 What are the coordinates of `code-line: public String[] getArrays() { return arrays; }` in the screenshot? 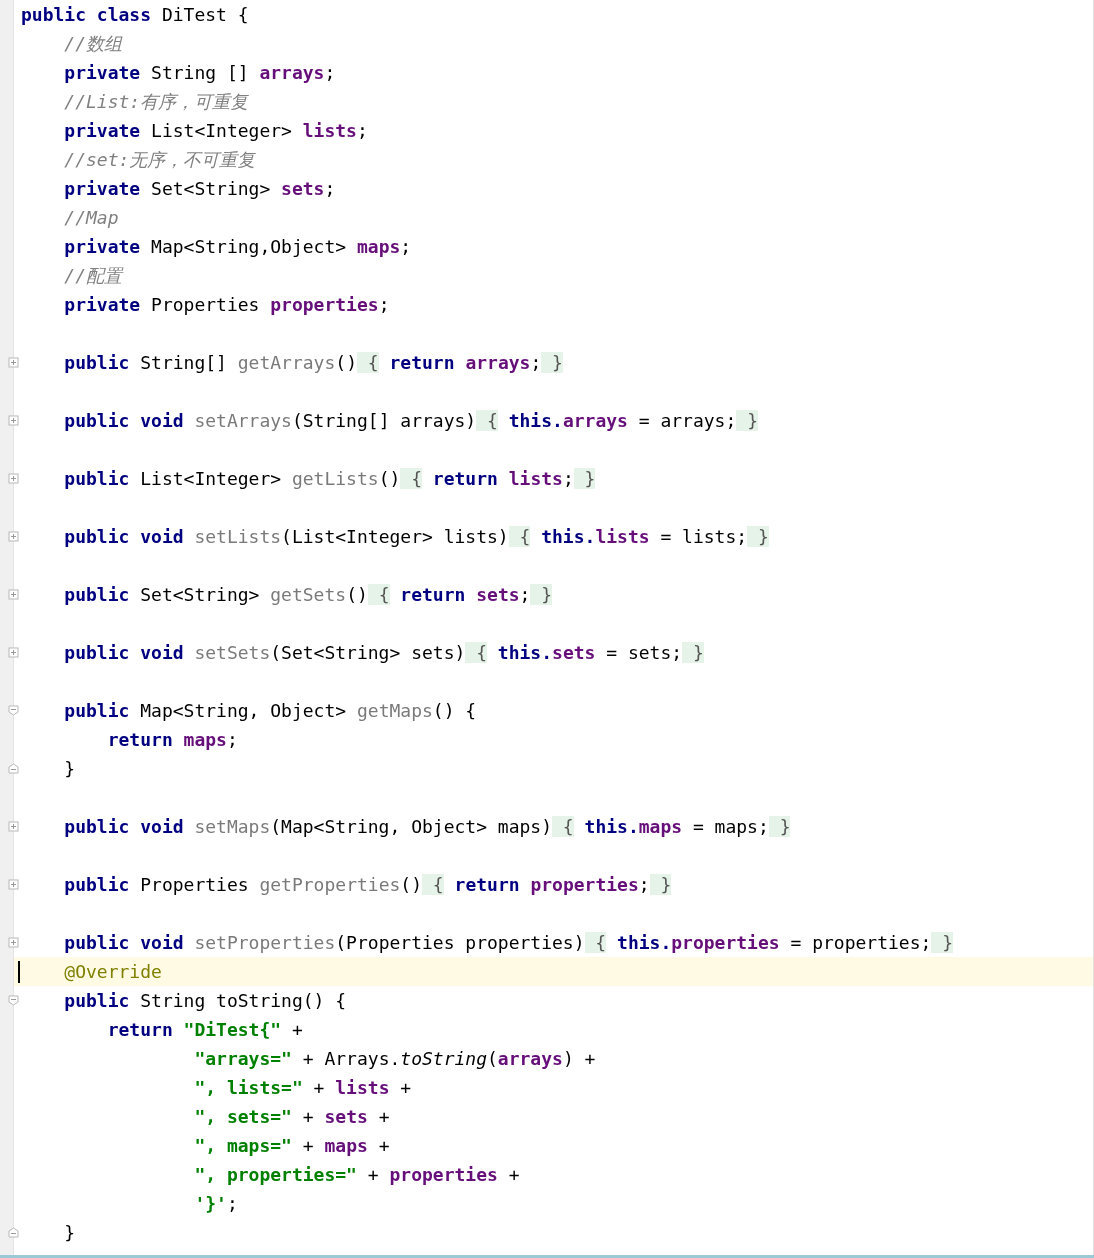 It's located at (313, 363).